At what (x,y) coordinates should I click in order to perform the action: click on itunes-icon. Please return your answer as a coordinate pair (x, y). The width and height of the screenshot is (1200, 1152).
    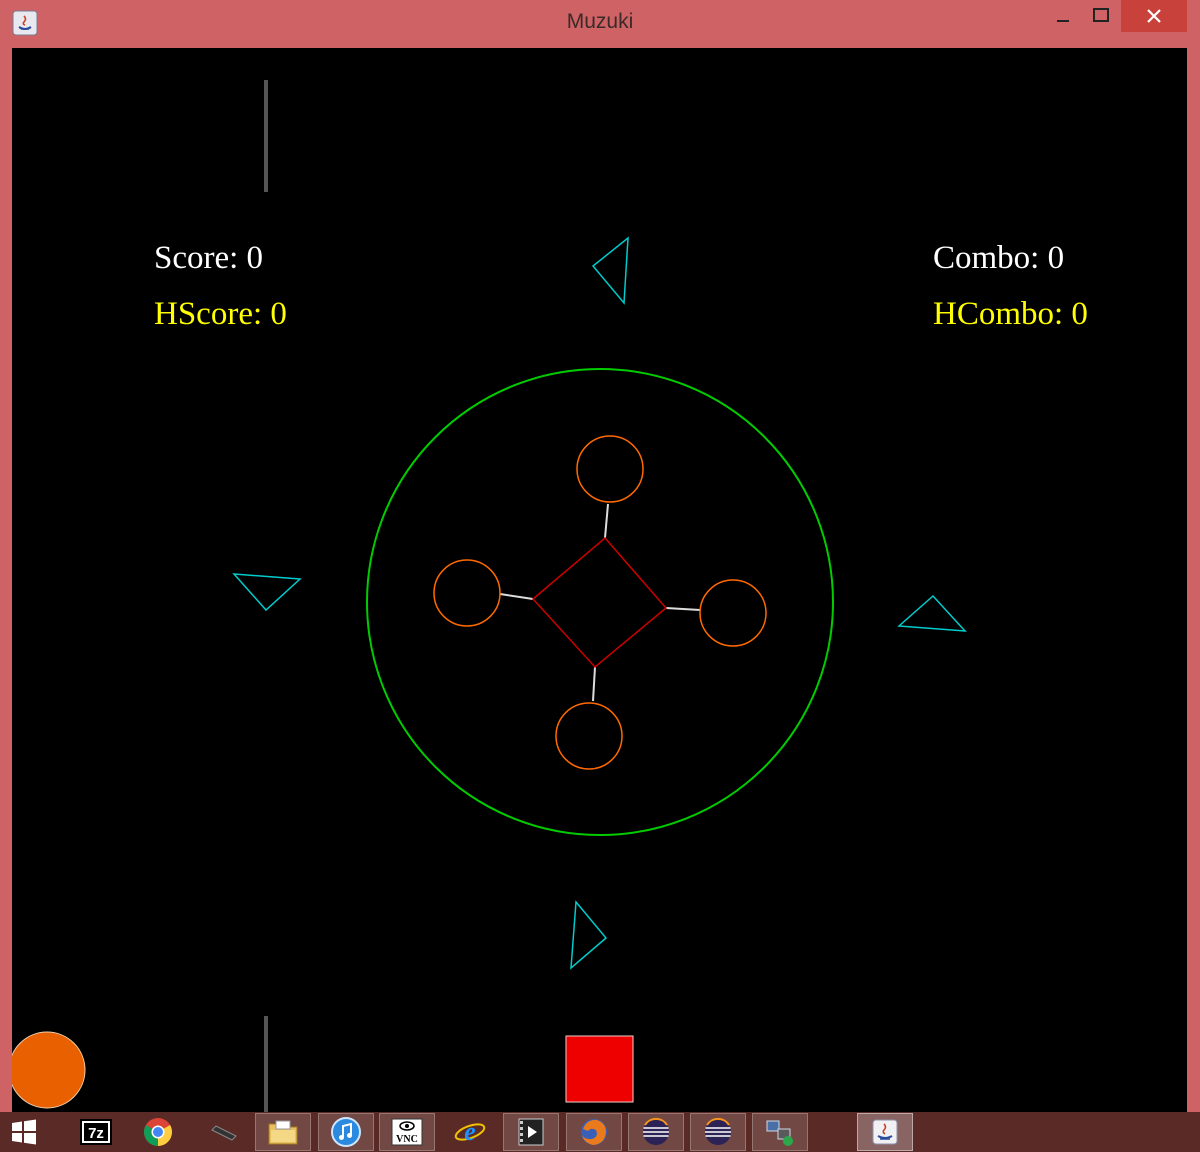
    Looking at the image, I should click on (346, 1132).